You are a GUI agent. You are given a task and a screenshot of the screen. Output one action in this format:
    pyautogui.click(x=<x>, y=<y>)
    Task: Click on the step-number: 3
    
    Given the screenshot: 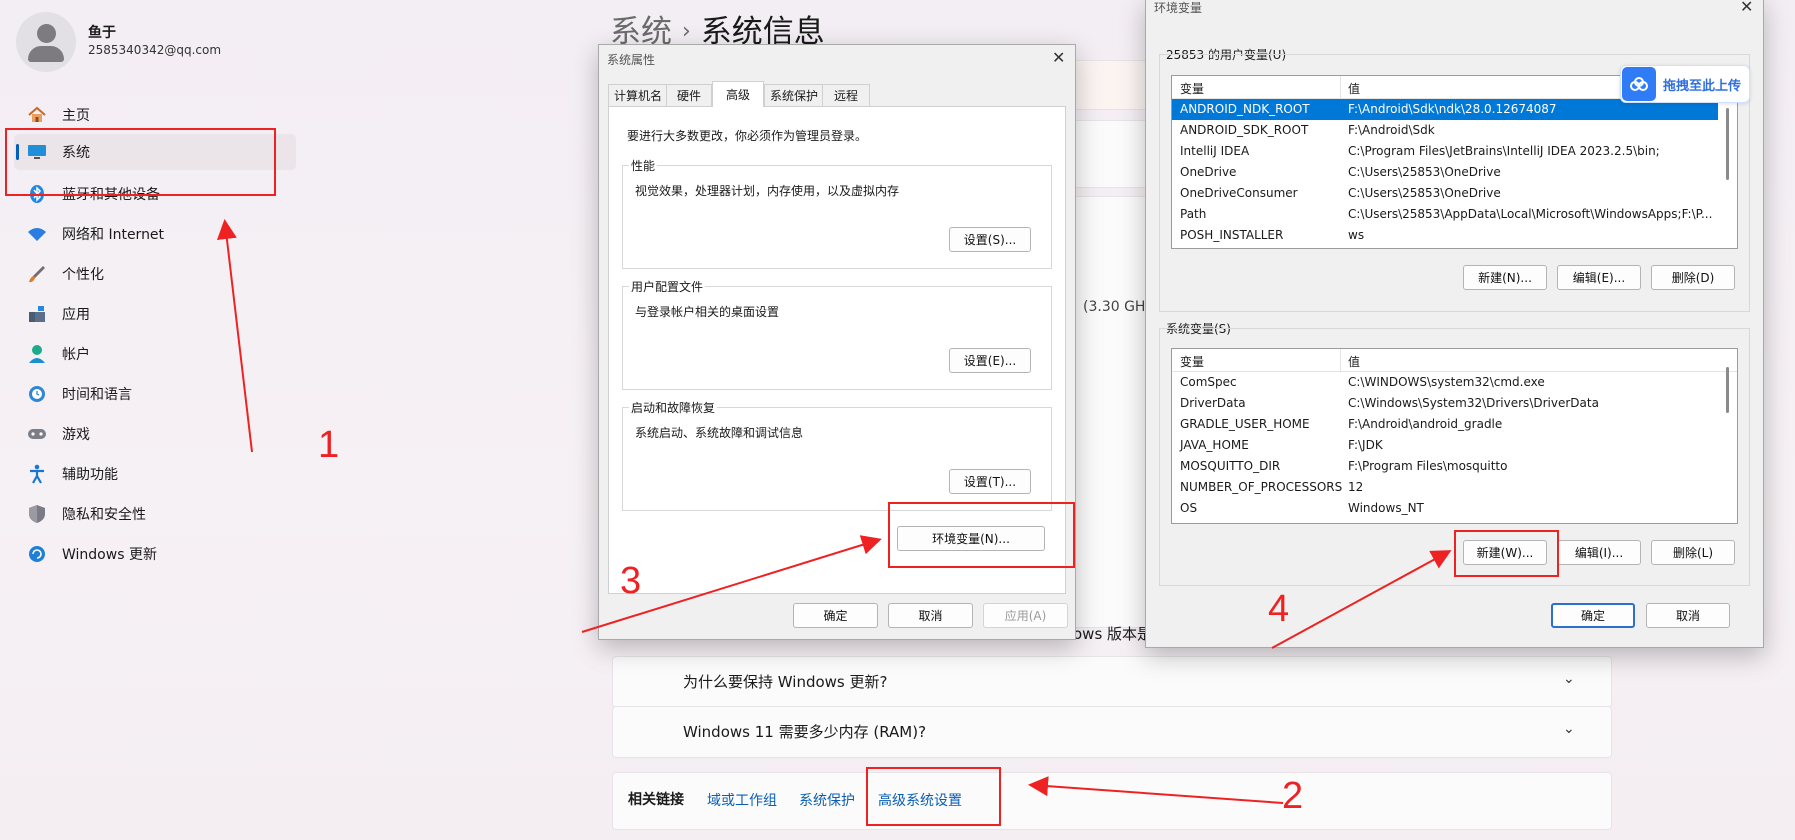 What is the action you would take?
    pyautogui.click(x=631, y=581)
    